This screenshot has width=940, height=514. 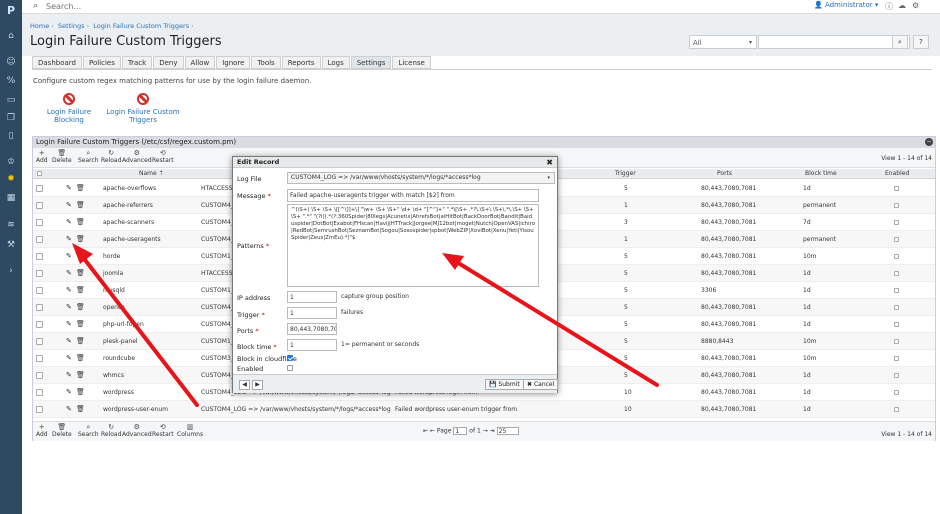 I want to click on column-trigger: Trigger, so click(x=625, y=174).